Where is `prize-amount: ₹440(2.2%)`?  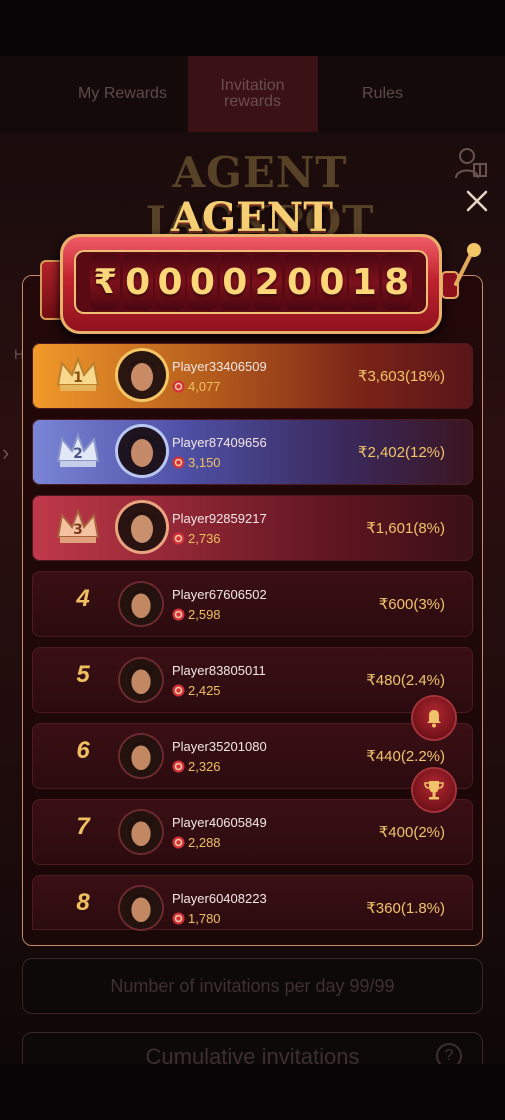
prize-amount: ₹440(2.2%) is located at coordinates (405, 756).